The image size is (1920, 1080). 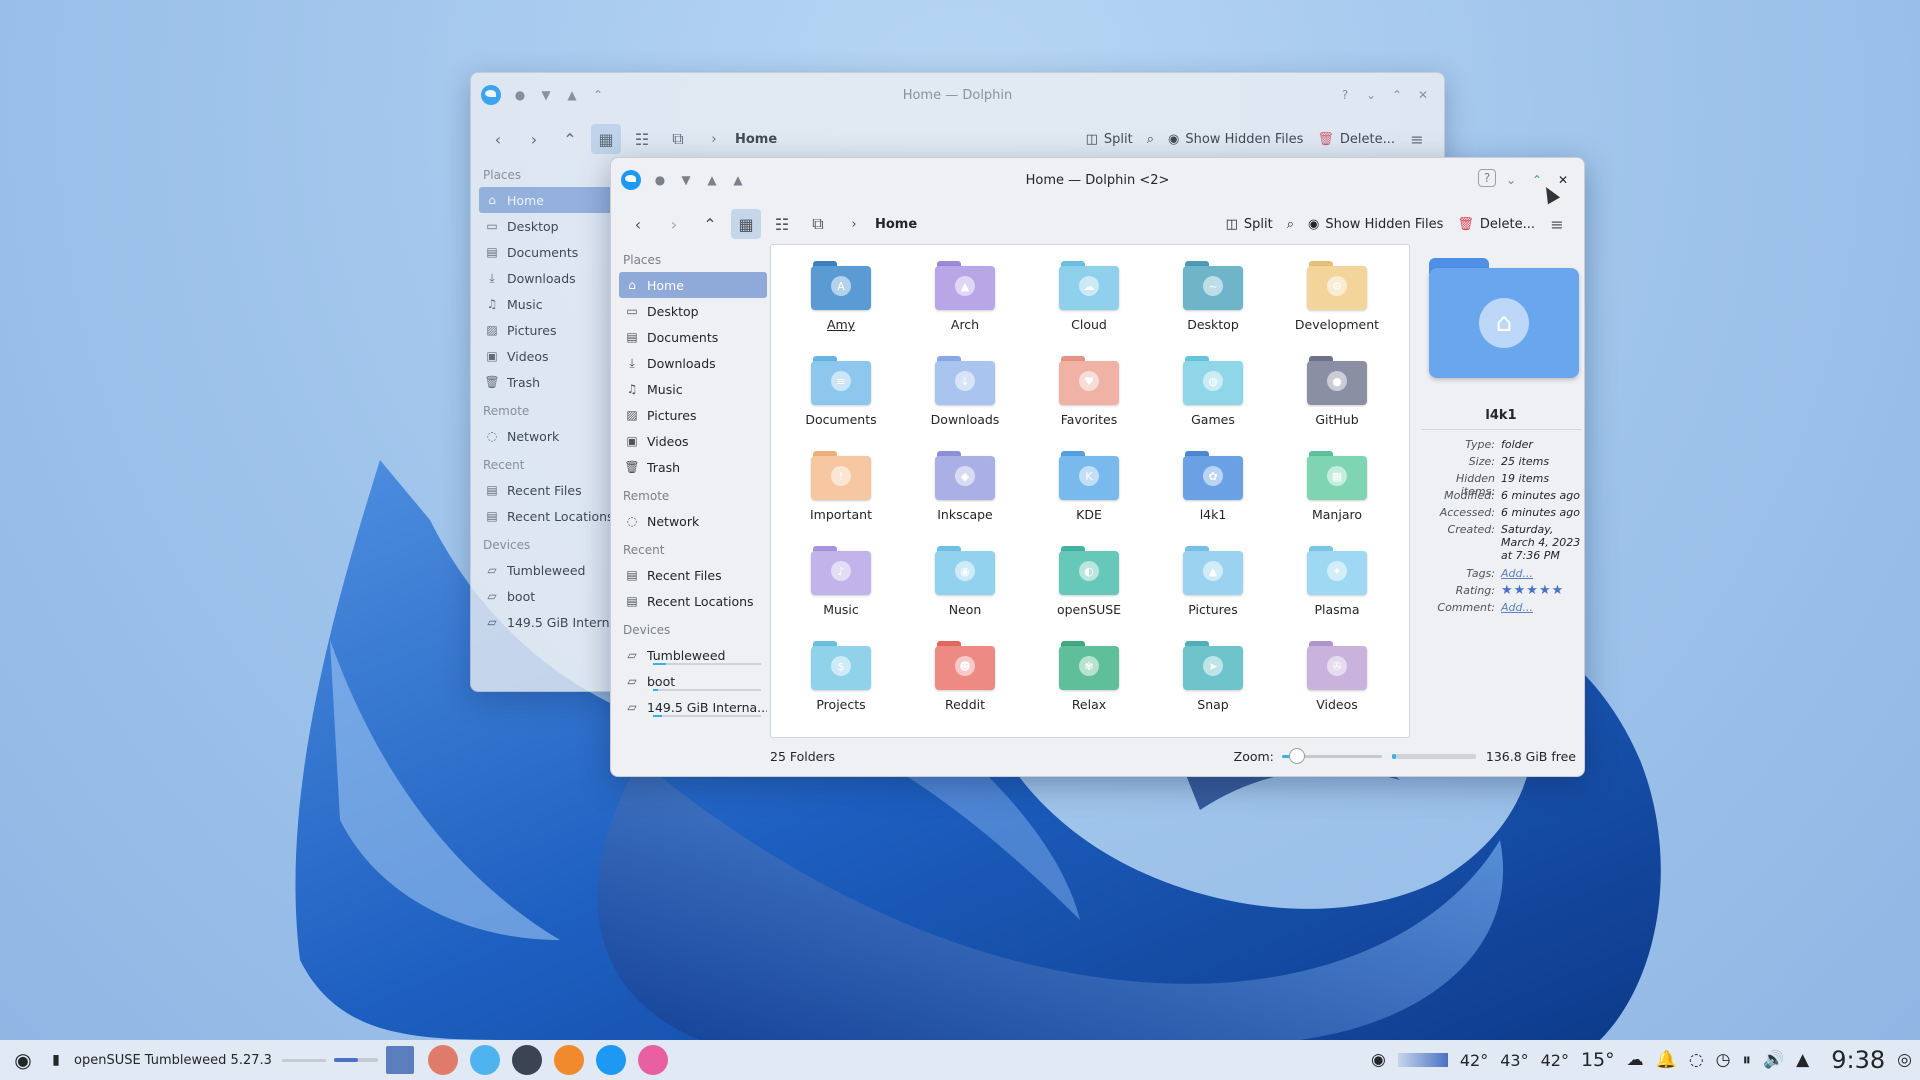 I want to click on sidebar-item-videos: ▣ Videos, so click(x=549, y=356).